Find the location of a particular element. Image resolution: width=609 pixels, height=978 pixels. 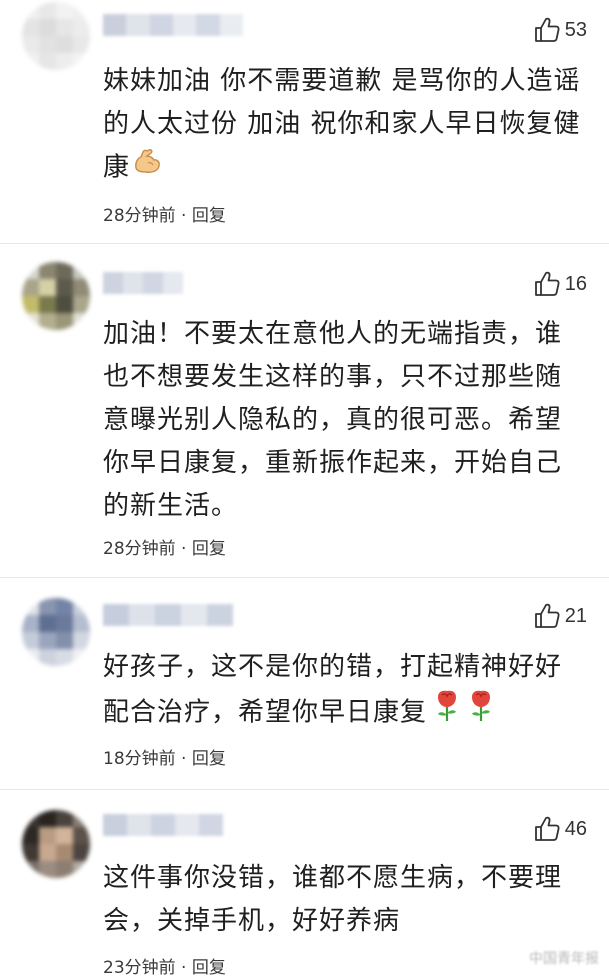

like-count: 46 is located at coordinates (575, 828).